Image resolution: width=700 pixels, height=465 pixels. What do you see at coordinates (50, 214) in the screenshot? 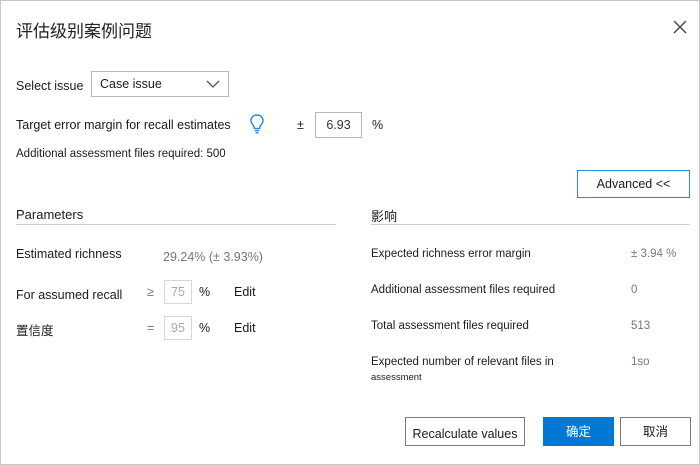
I see `parameters-heading: Parameters` at bounding box center [50, 214].